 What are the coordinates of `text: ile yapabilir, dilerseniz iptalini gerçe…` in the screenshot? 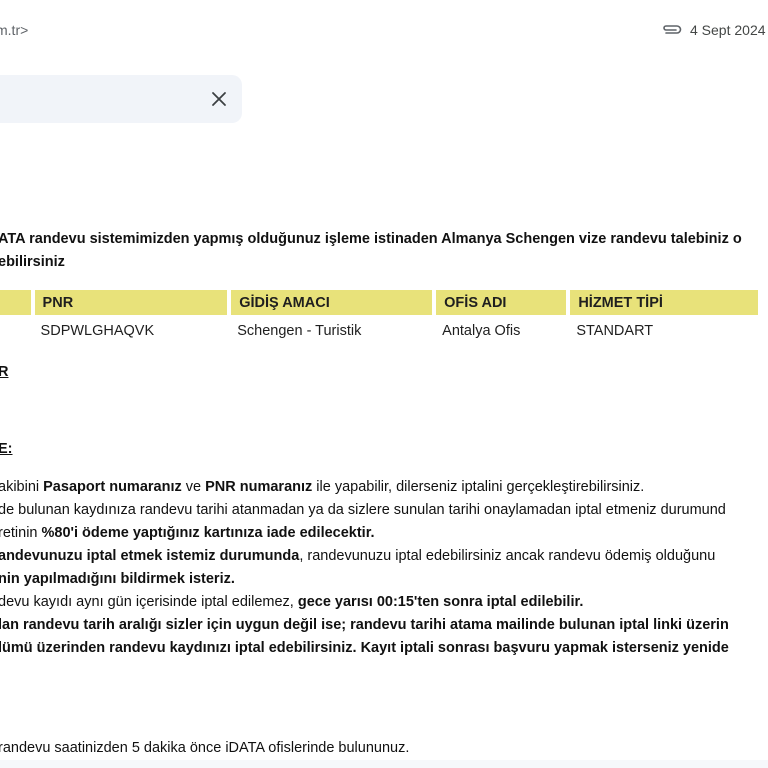 It's located at (478, 487).